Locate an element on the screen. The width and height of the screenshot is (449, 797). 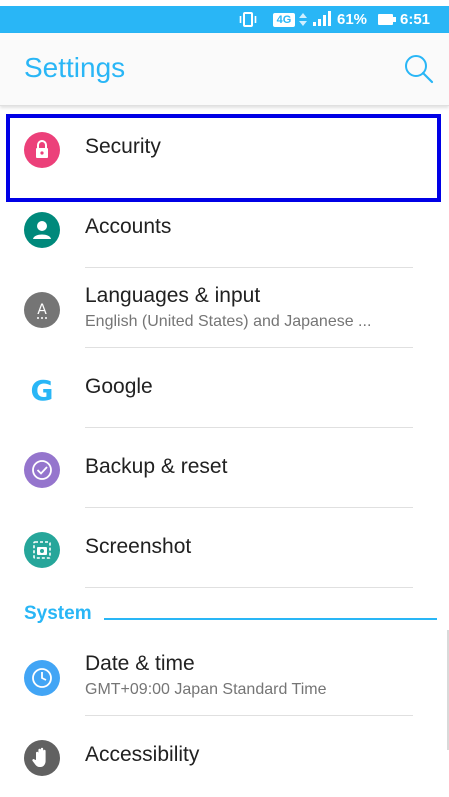
vibrate-icon is located at coordinates (248, 19).